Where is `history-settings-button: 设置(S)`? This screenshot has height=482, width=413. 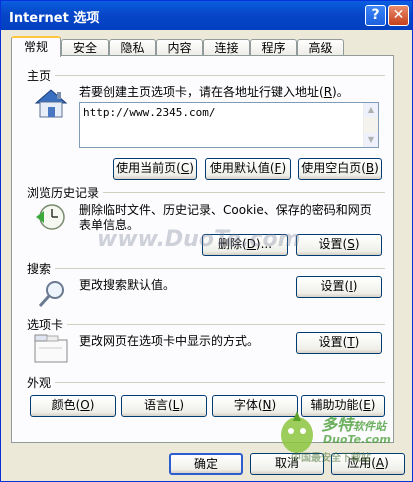 history-settings-button: 设置(S) is located at coordinates (339, 245).